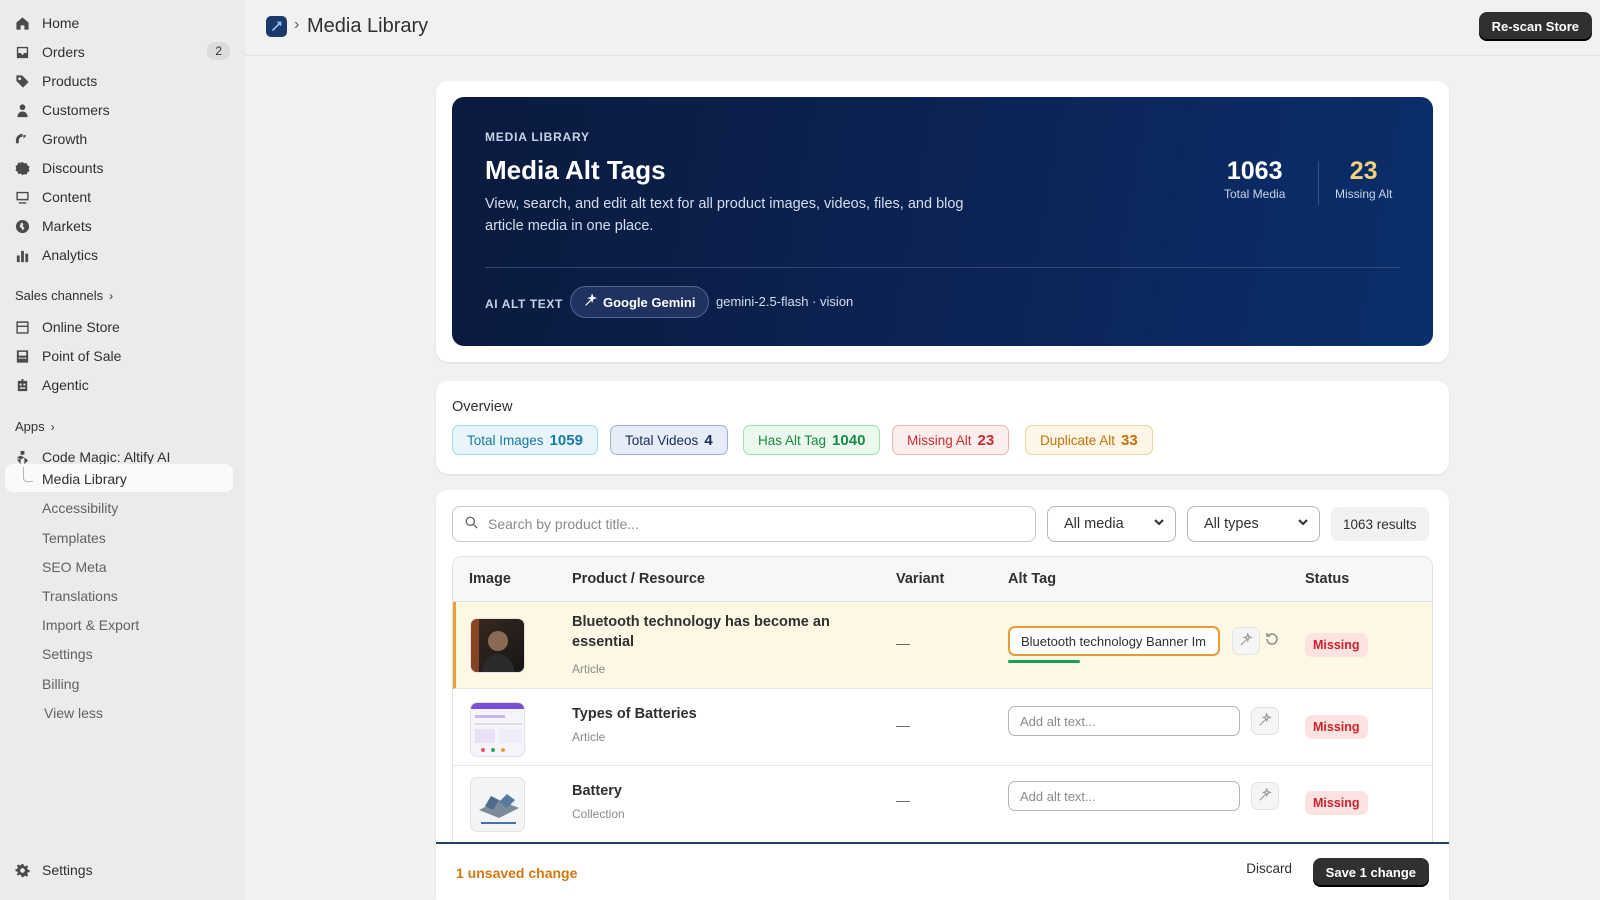 This screenshot has height=900, width=1600. What do you see at coordinates (638, 579) in the screenshot?
I see `column-header-resource: Product / Resource` at bounding box center [638, 579].